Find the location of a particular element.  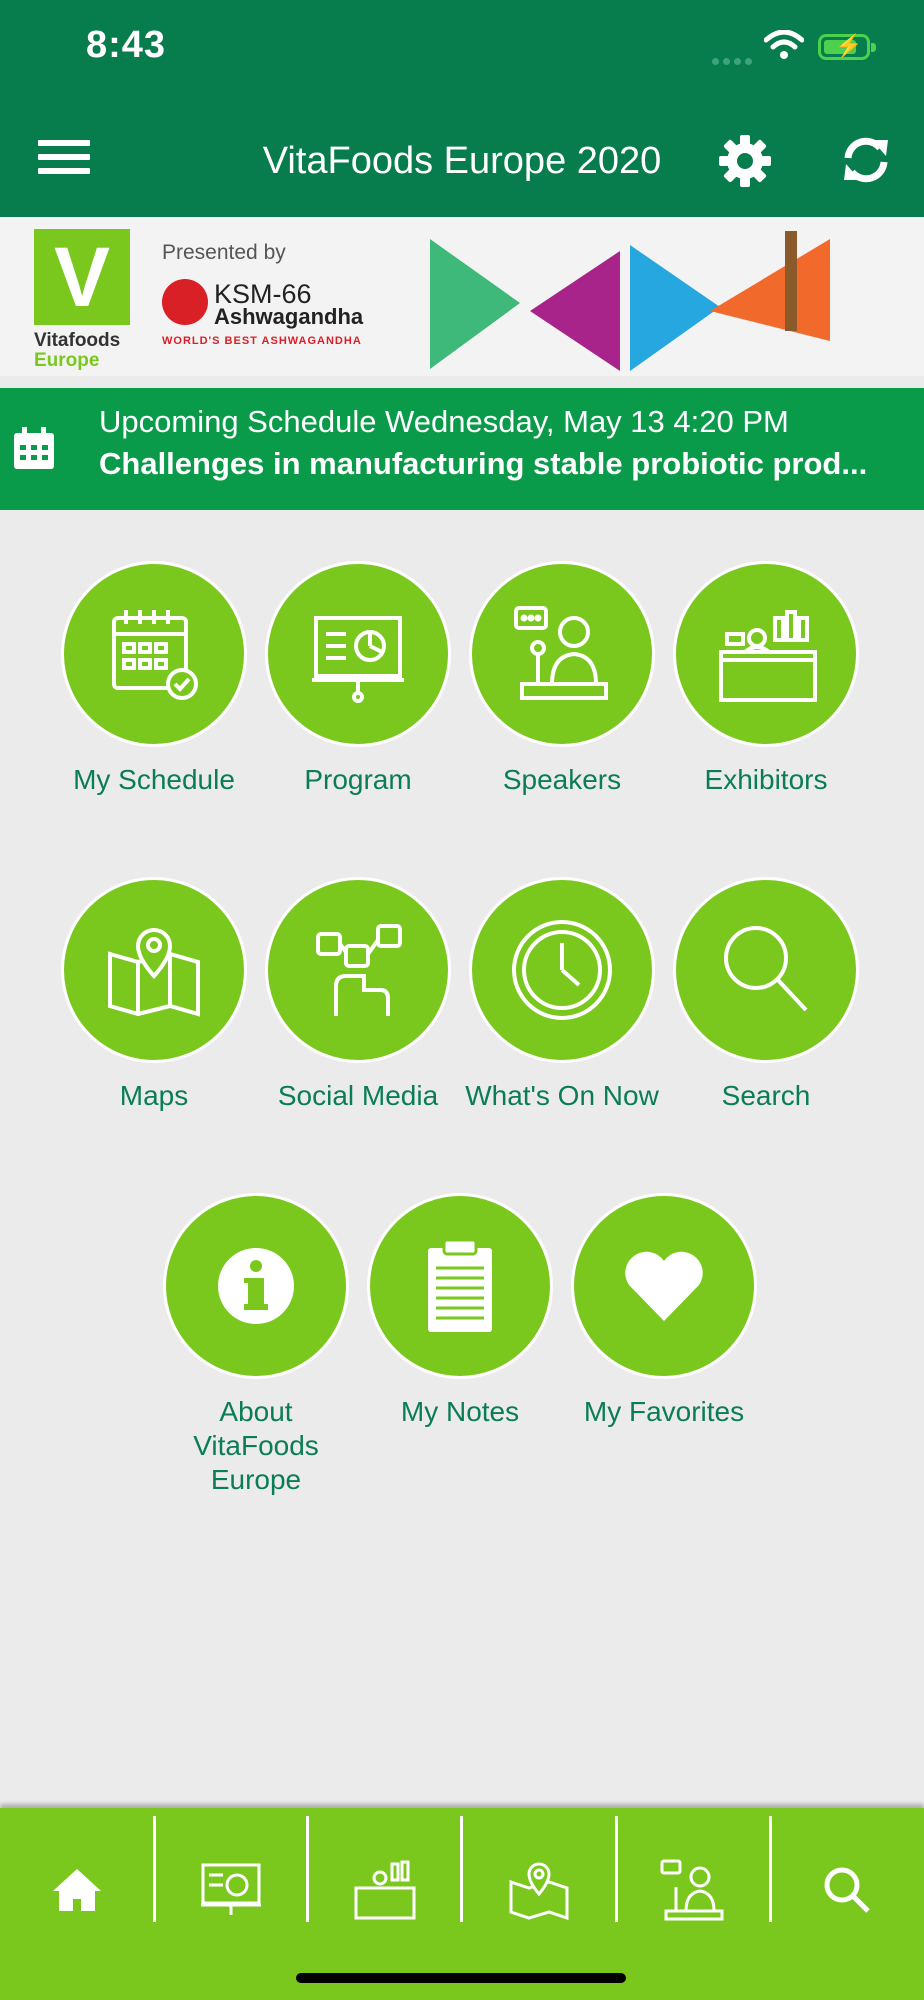

bottom-tab-bar is located at coordinates (462, 1904).